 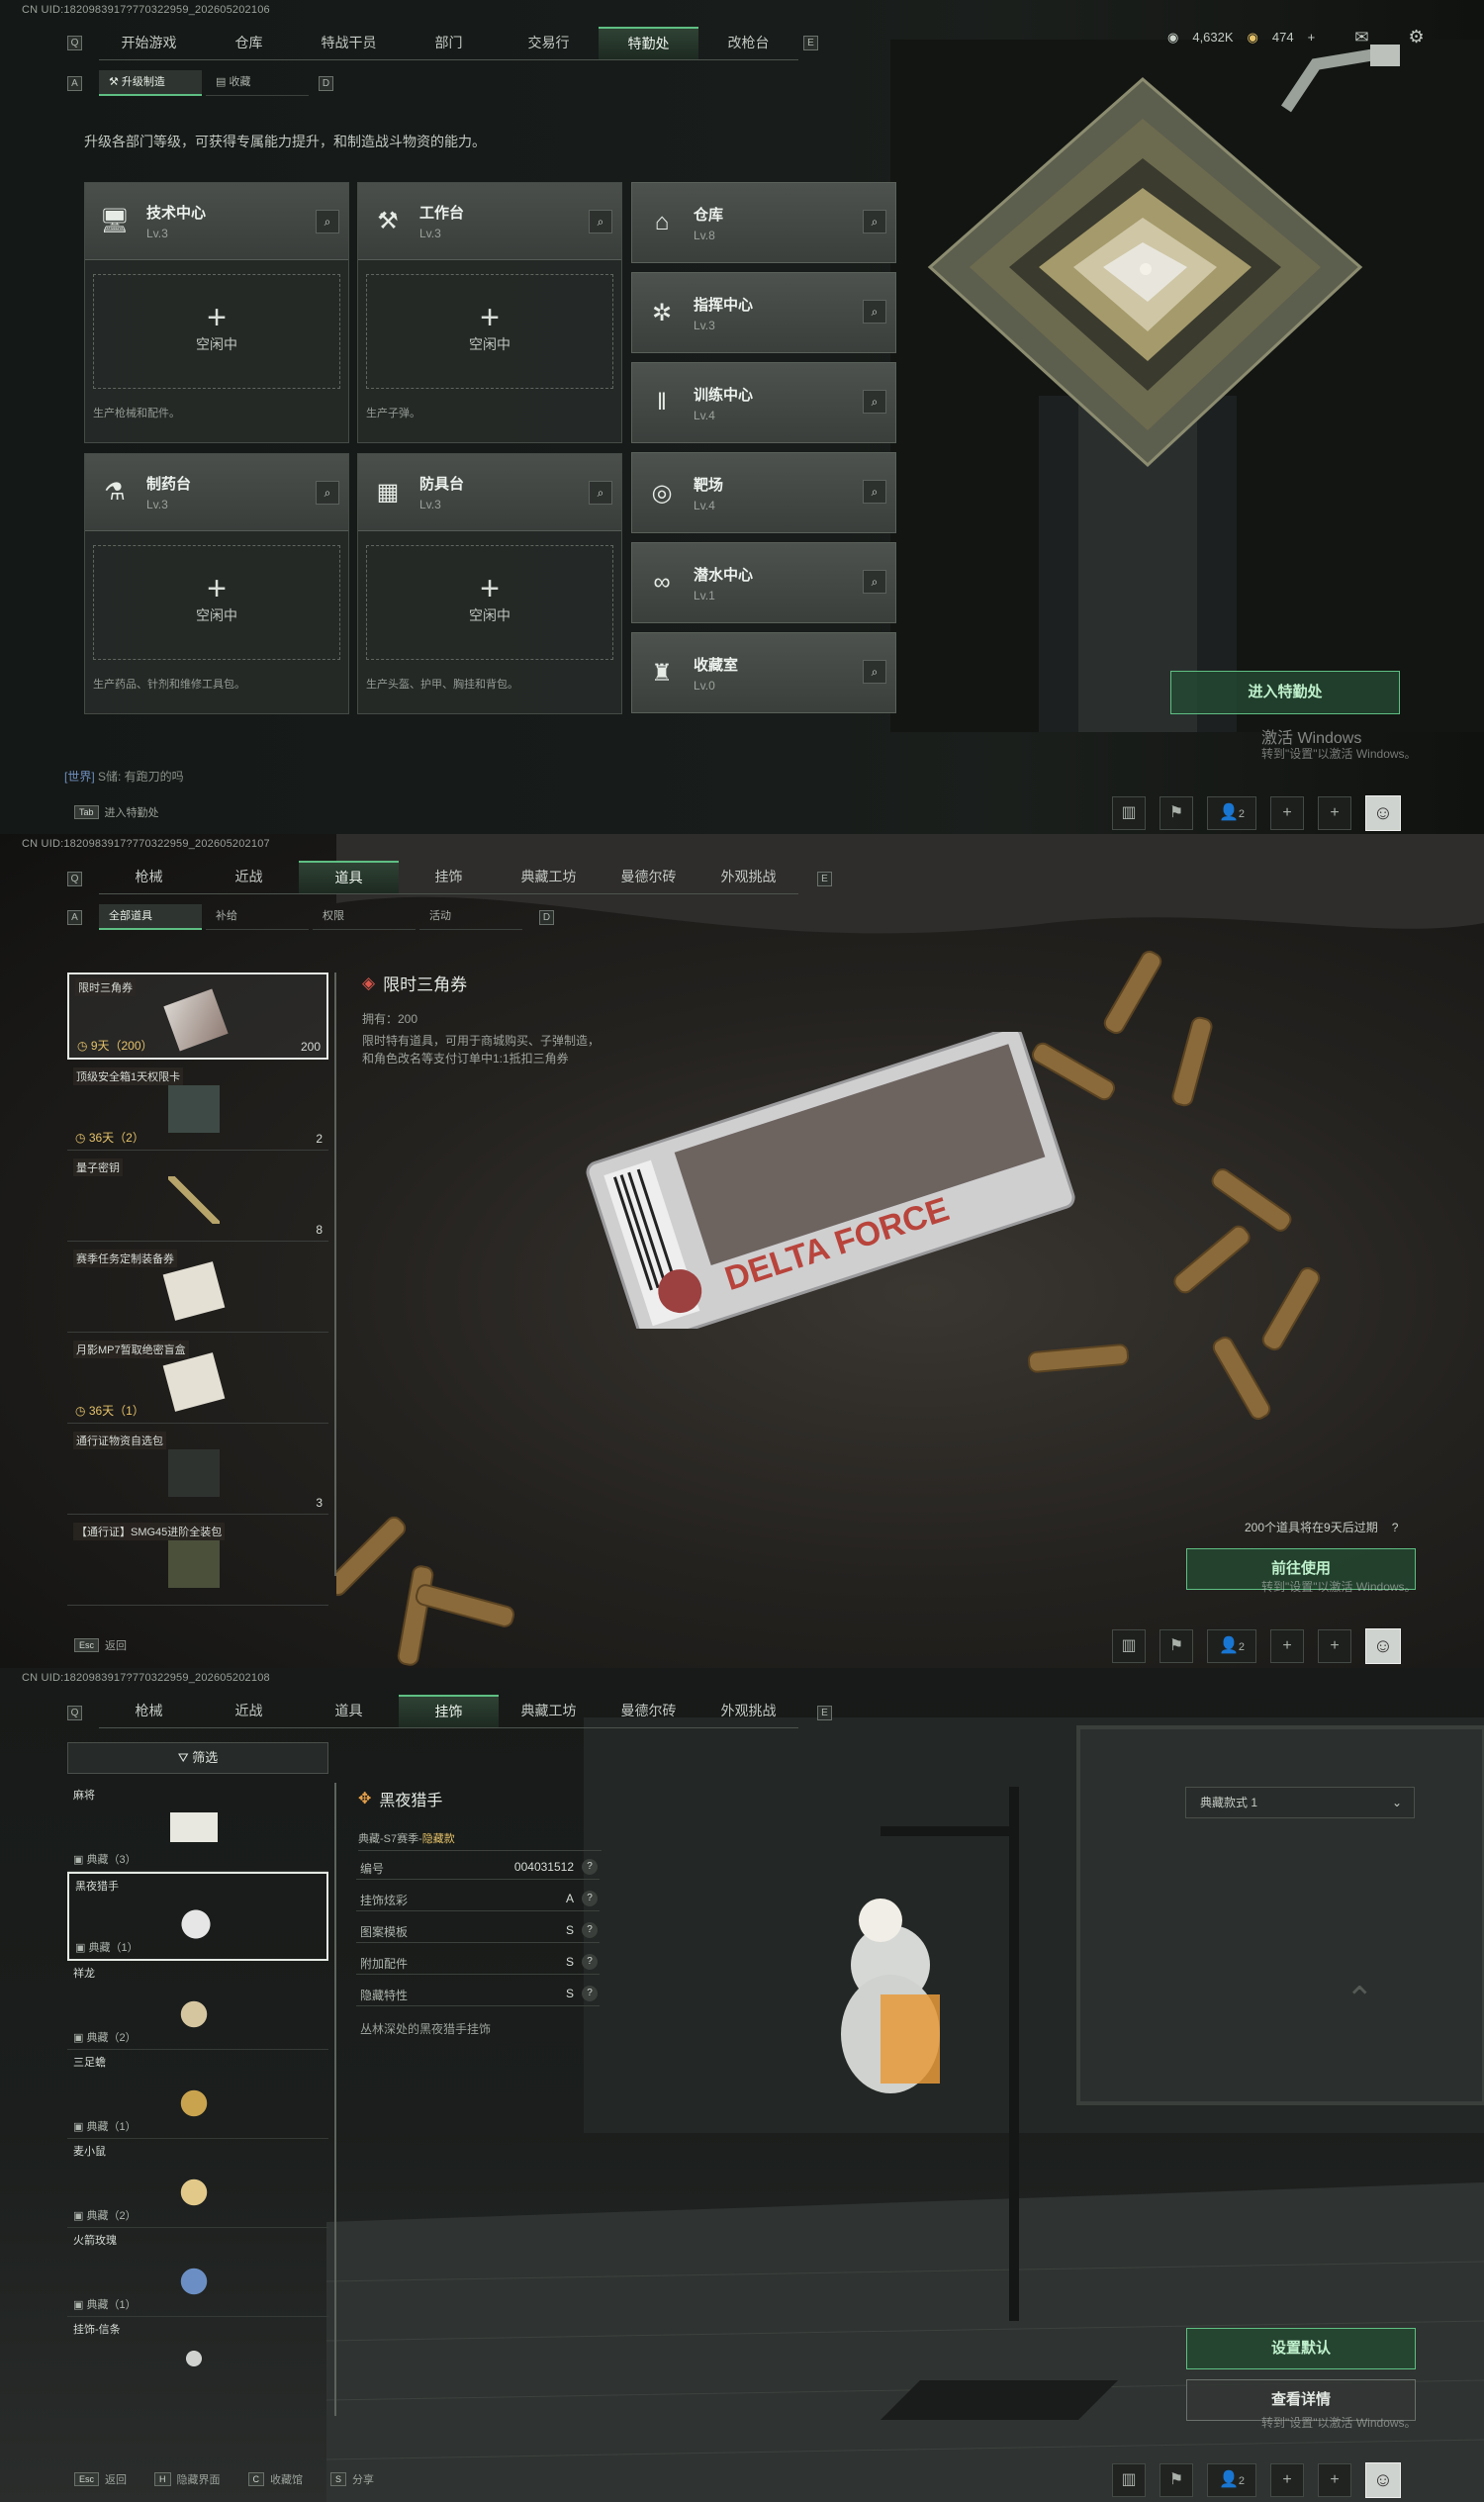 I want to click on tab-warehouse: 仓库, so click(x=249, y=43).